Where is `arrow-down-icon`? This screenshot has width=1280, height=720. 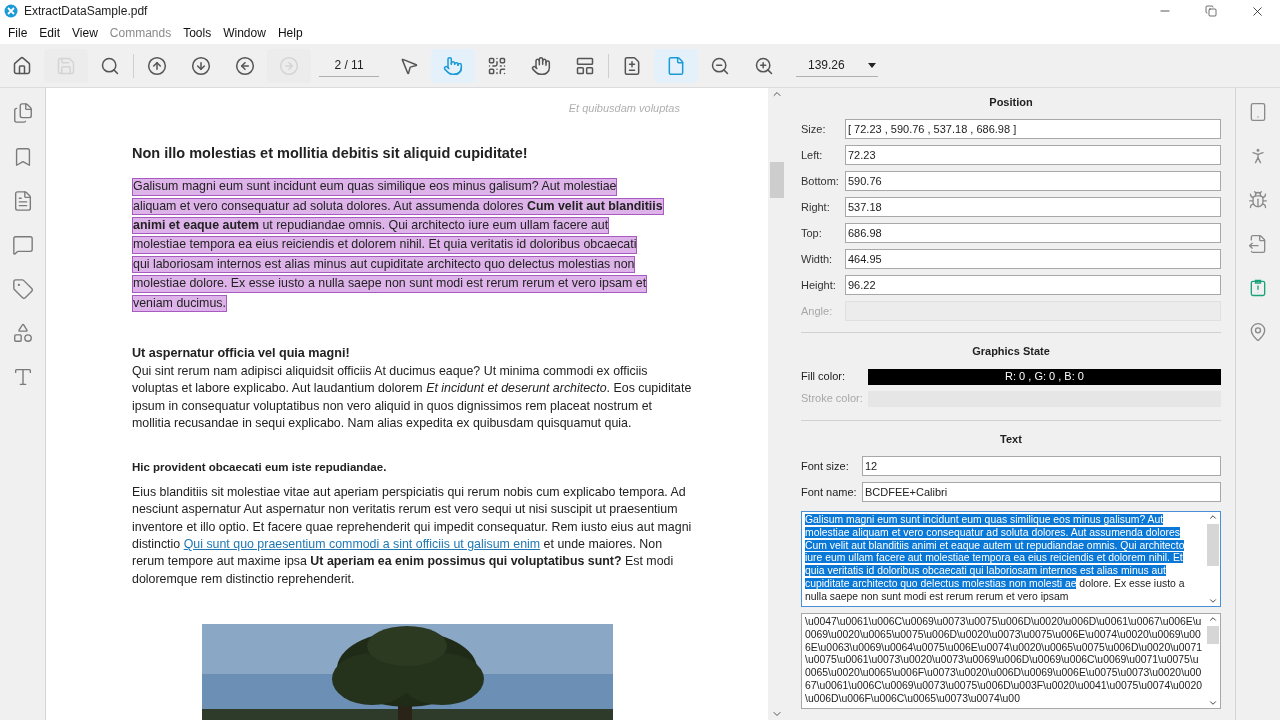 arrow-down-icon is located at coordinates (201, 65).